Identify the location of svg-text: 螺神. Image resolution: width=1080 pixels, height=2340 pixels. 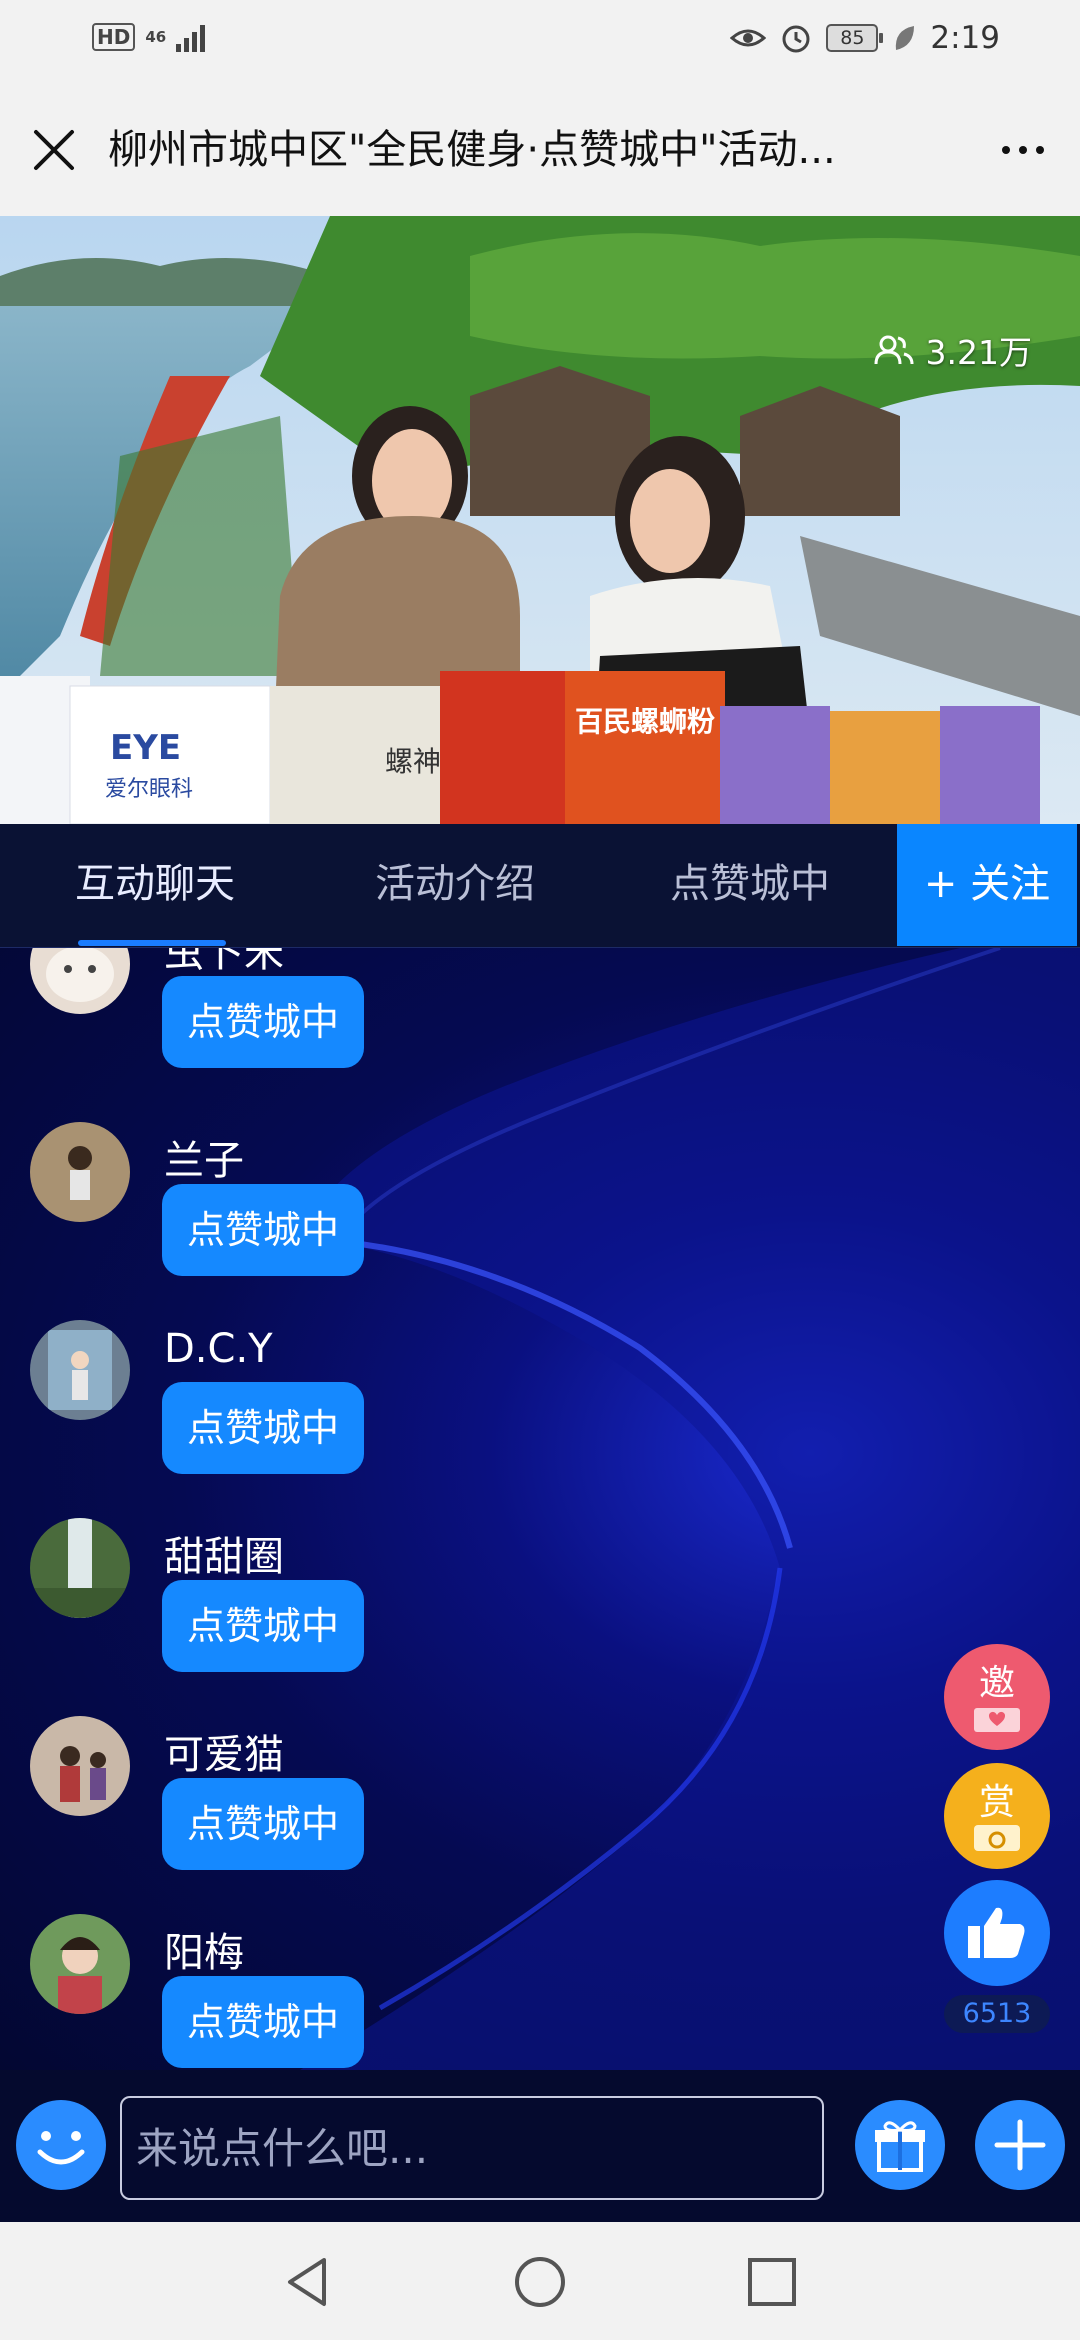
(413, 761).